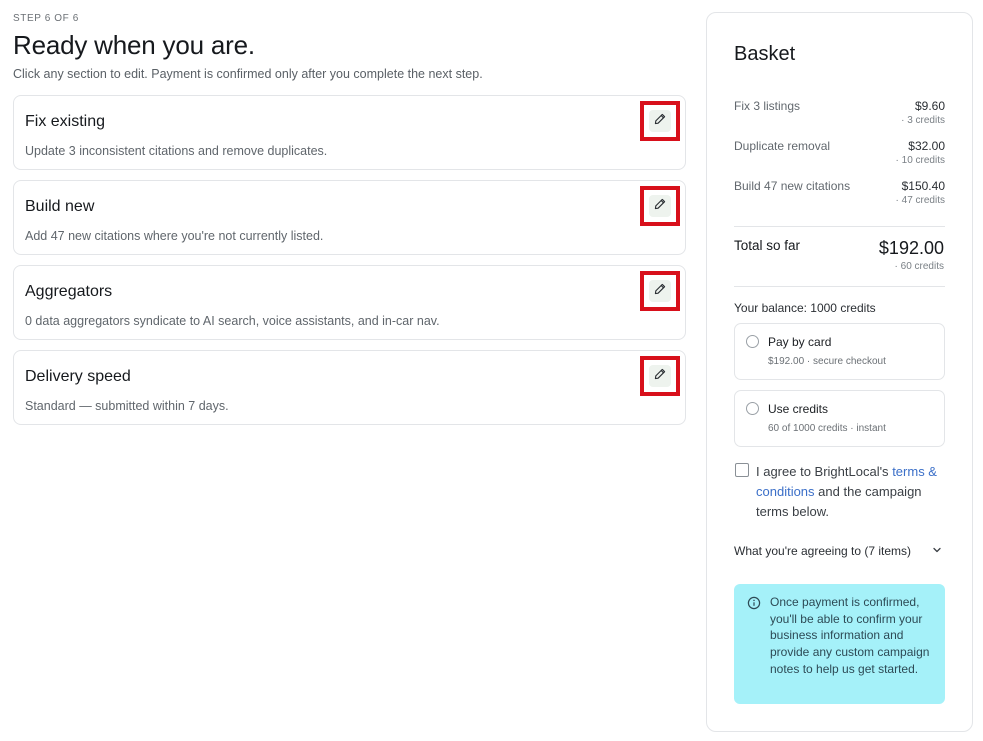 The width and height of the screenshot is (983, 741). What do you see at coordinates (839, 351) in the screenshot?
I see `pay-by-card-option: Pay by card $192.00 · secure checkout` at bounding box center [839, 351].